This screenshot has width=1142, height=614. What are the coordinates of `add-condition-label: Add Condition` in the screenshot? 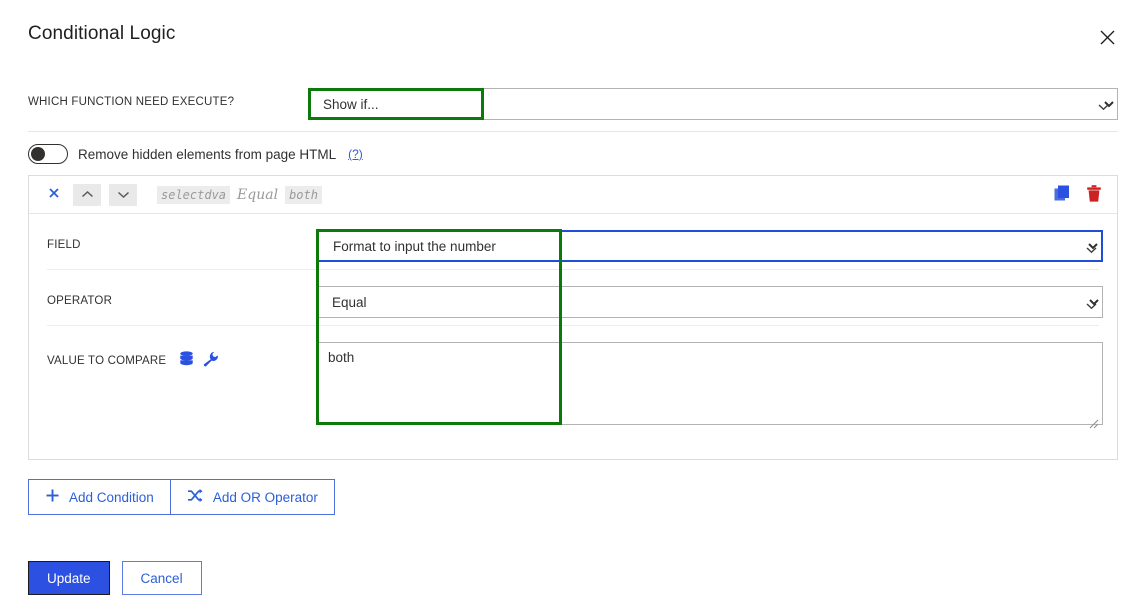 It's located at (111, 497).